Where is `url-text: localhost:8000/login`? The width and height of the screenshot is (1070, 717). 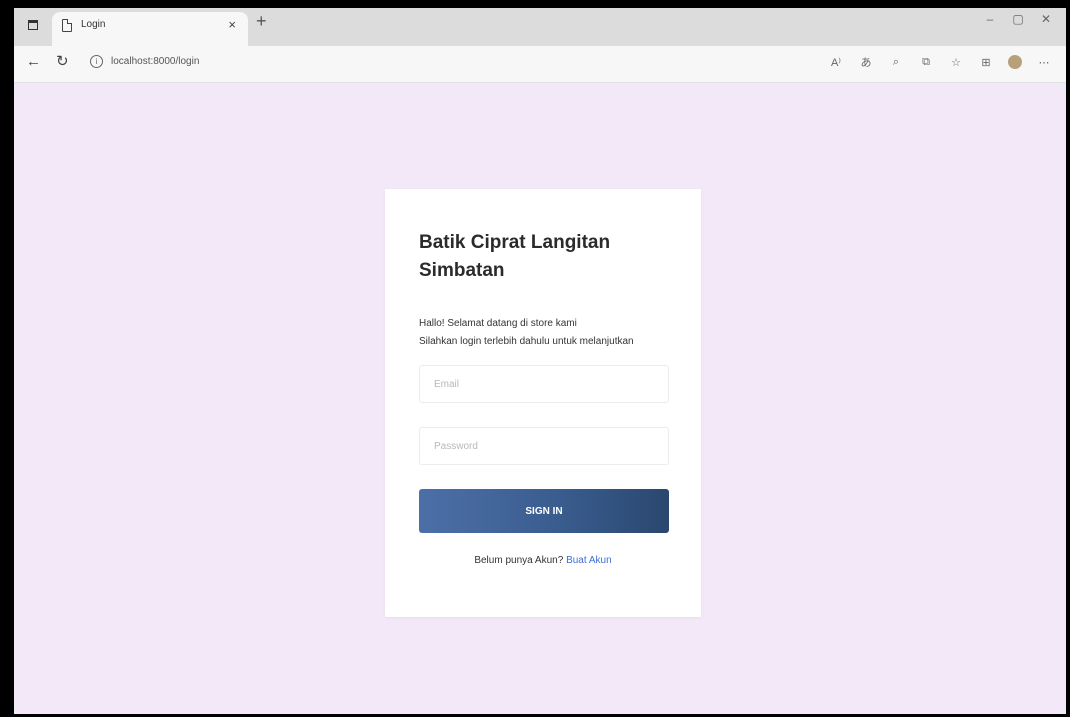 url-text: localhost:8000/login is located at coordinates (155, 61).